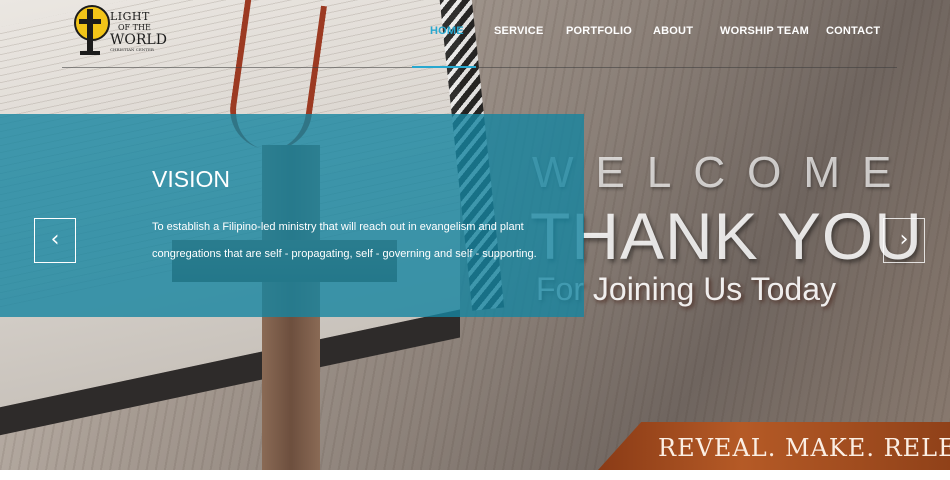 This screenshot has width=950, height=480. Describe the element at coordinates (444, 67) in the screenshot. I see `nav-active-indicator` at that location.